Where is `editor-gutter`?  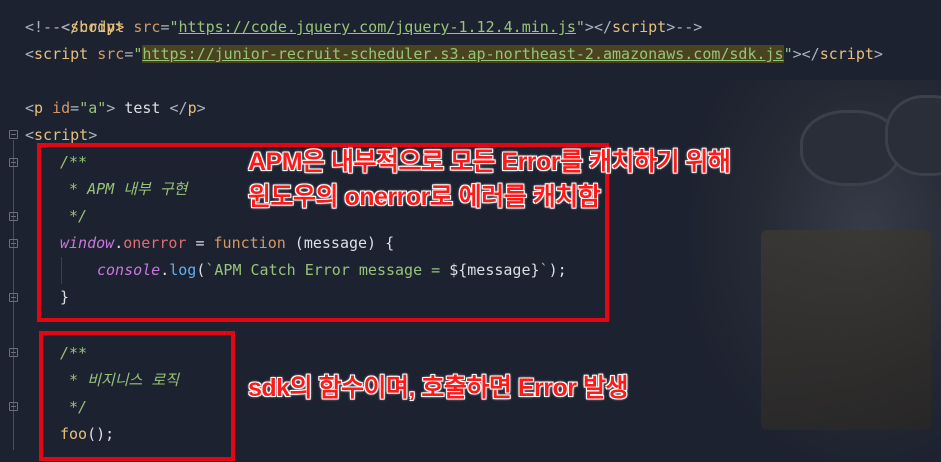 editor-gutter is located at coordinates (13, 231).